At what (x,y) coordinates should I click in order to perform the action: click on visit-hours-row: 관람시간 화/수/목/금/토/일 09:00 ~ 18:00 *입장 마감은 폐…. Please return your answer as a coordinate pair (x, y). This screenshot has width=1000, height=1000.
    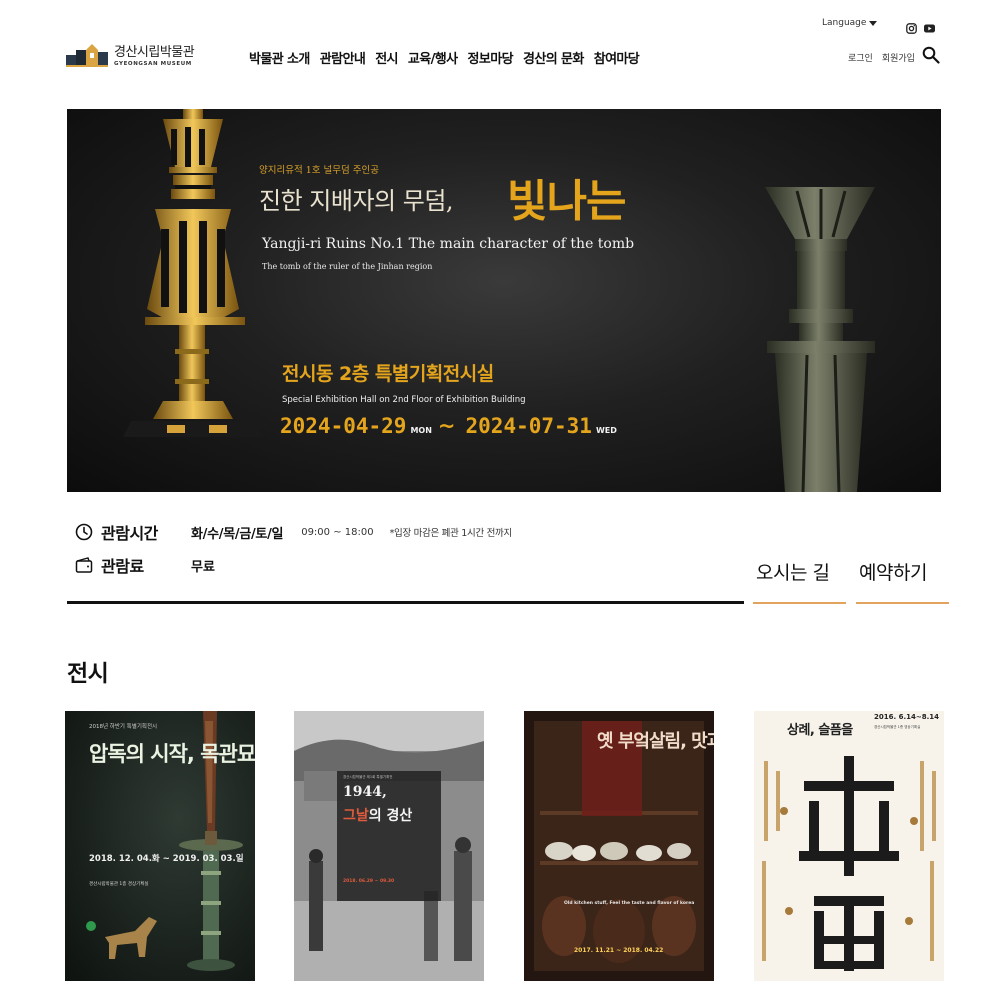
    Looking at the image, I should click on (293, 532).